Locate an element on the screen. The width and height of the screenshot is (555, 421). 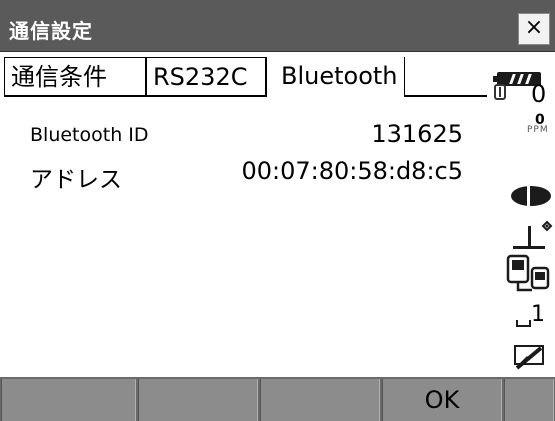
close-icon: × is located at coordinates (534, 27).